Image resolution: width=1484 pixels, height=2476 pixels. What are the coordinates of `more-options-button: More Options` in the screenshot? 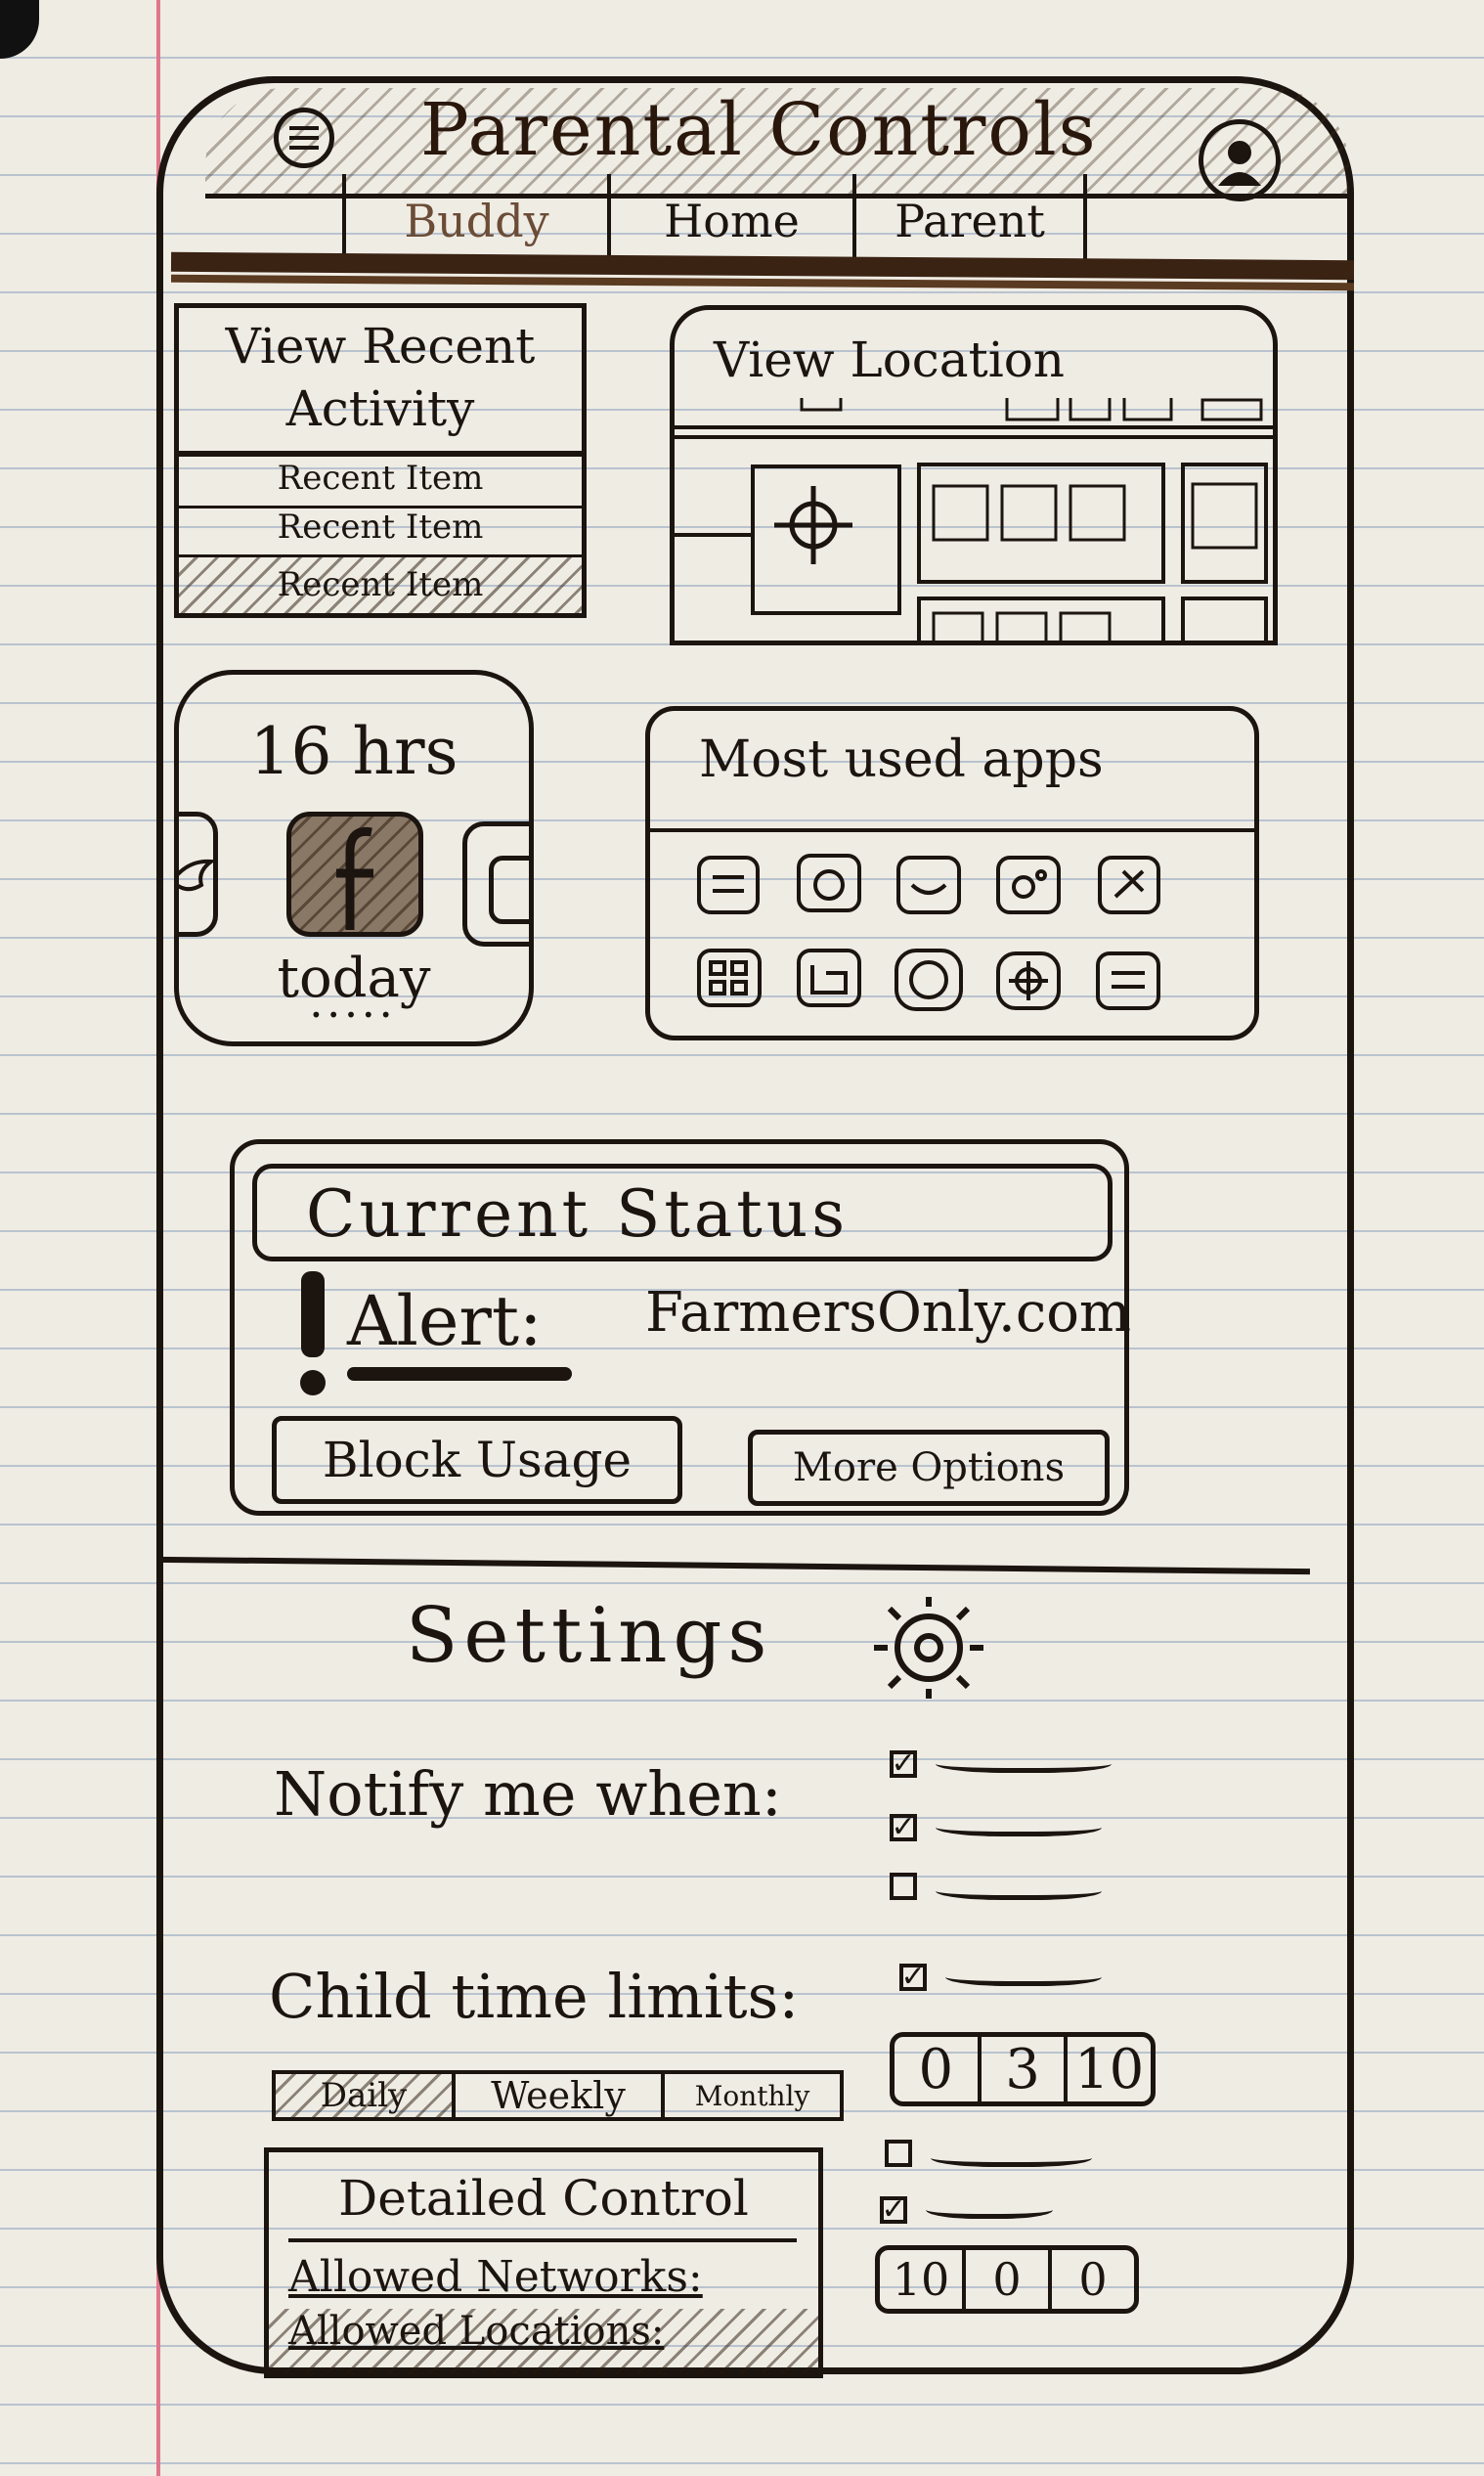 It's located at (929, 1468).